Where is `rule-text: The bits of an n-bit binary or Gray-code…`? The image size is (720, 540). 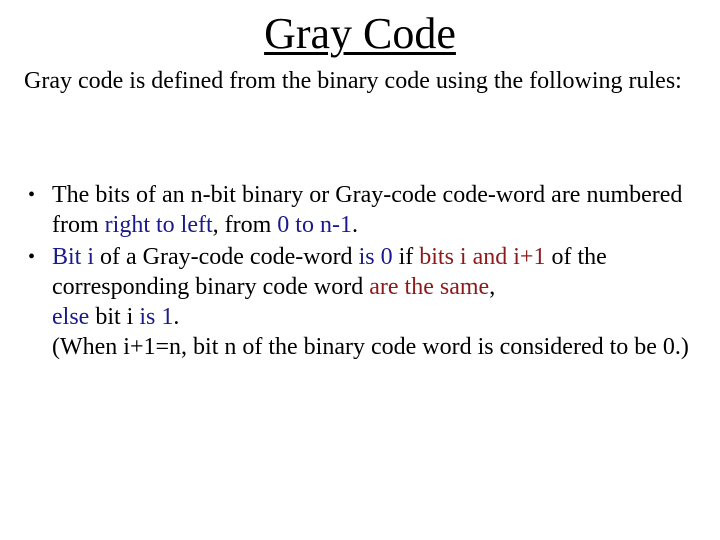
rule-text: The bits of an n-bit binary or Gray-code… is located at coordinates (367, 210).